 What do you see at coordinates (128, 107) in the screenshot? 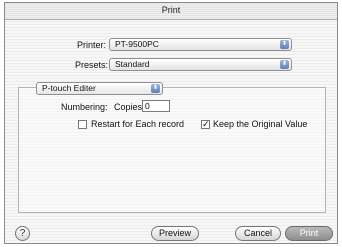
I see `copies-label: Copies` at bounding box center [128, 107].